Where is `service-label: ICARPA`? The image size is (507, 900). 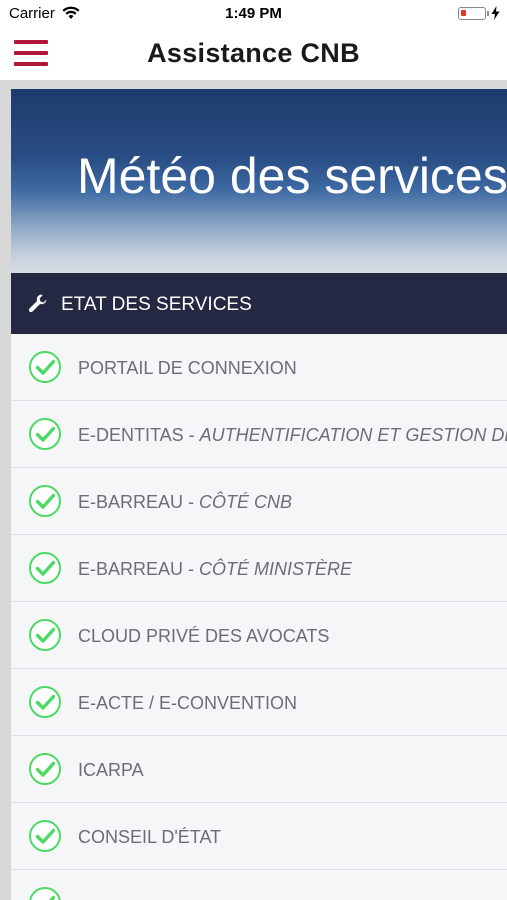
service-label: ICARPA is located at coordinates (111, 770).